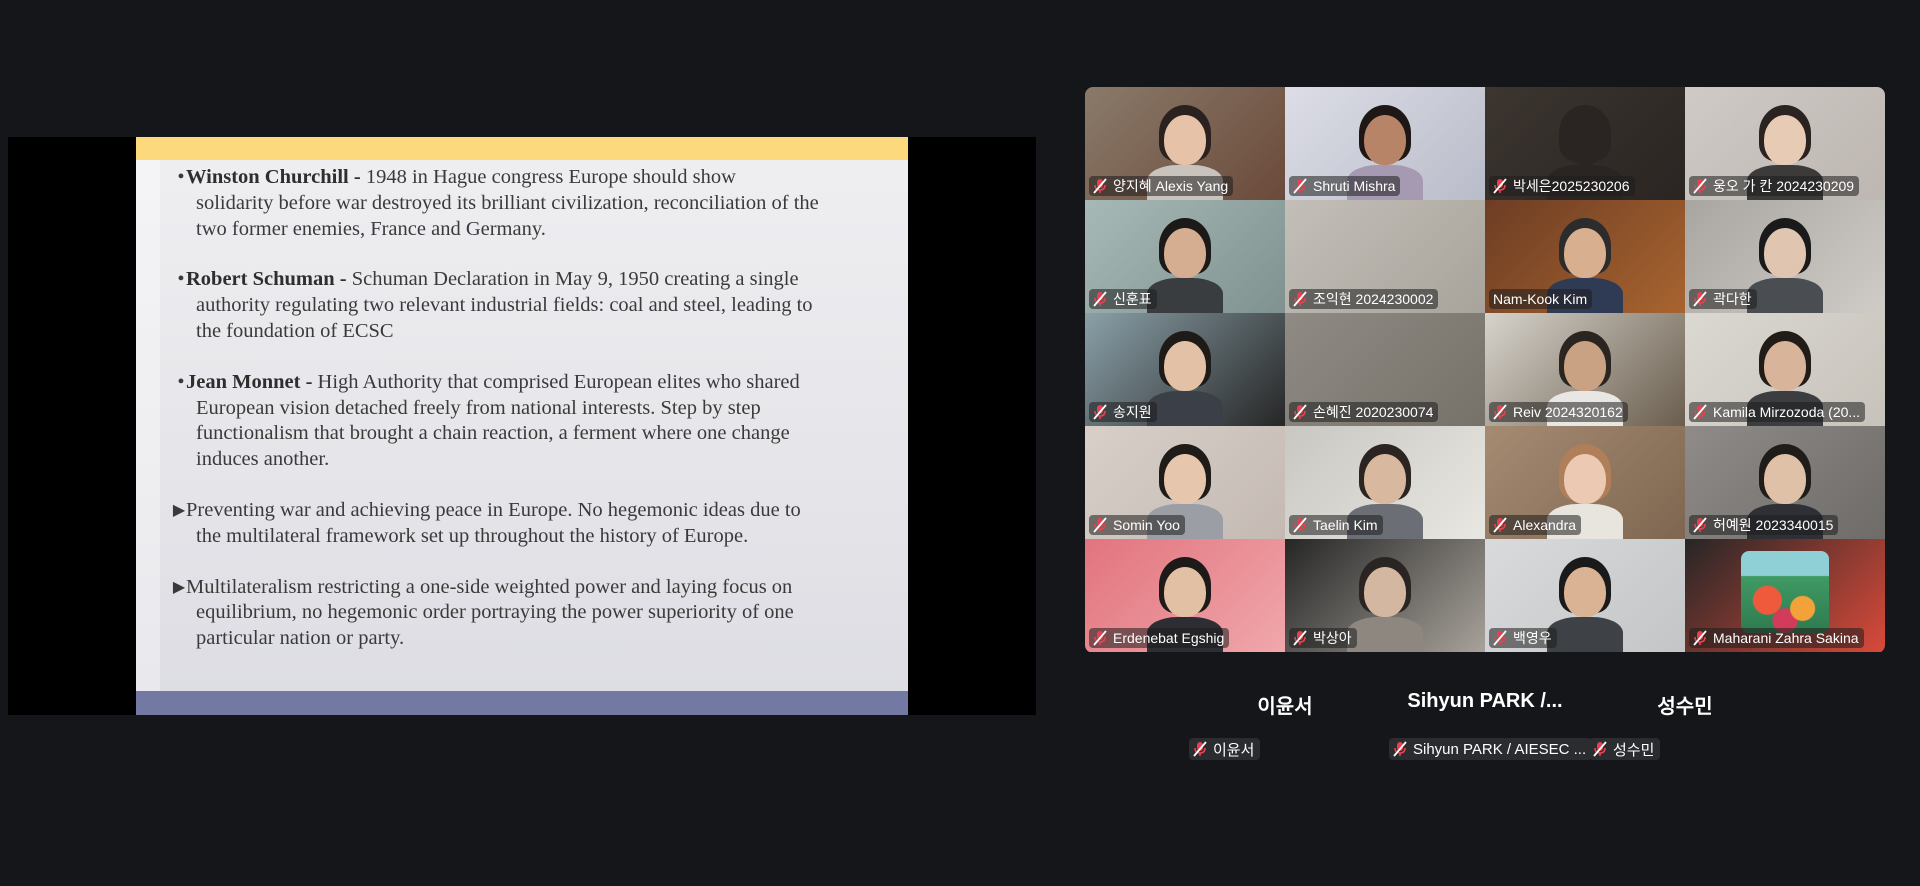 The height and width of the screenshot is (886, 1920). I want to click on participant-name: 백영우, so click(1532, 638).